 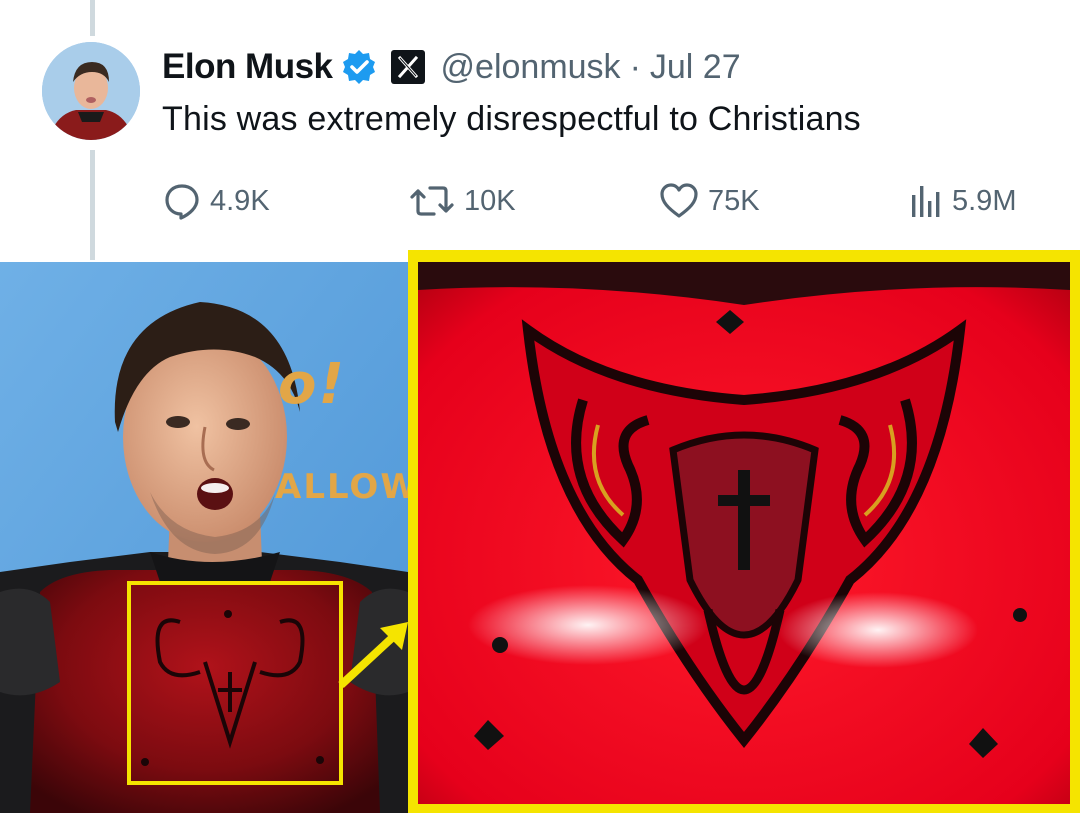 What do you see at coordinates (312, 384) in the screenshot?
I see `backdrop-text-1: o!` at bounding box center [312, 384].